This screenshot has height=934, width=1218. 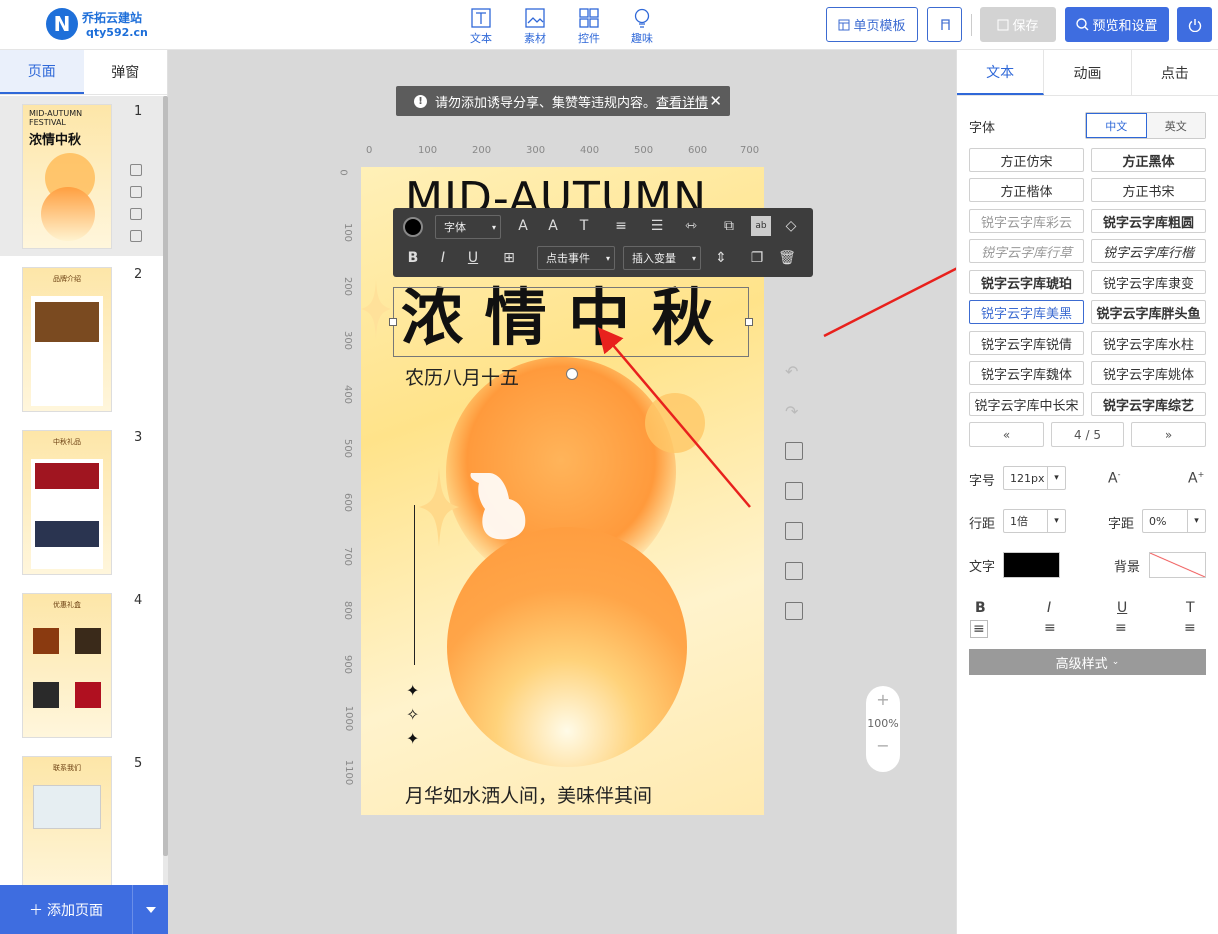 What do you see at coordinates (571, 333) in the screenshot?
I see `selection-box` at bounding box center [571, 333].